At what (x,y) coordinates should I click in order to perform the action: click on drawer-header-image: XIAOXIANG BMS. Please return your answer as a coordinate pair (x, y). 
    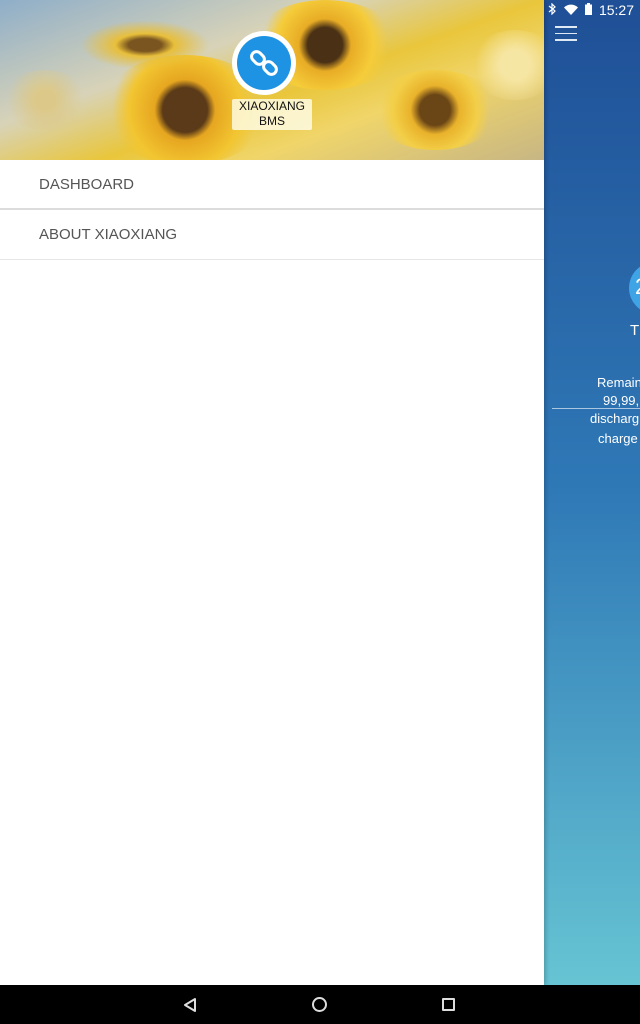
    Looking at the image, I should click on (272, 80).